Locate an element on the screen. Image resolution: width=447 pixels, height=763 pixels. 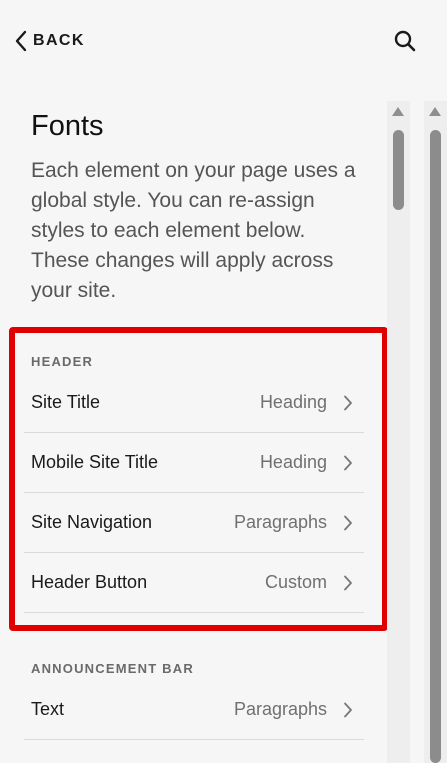
section-label-header: HEADER is located at coordinates (62, 361).